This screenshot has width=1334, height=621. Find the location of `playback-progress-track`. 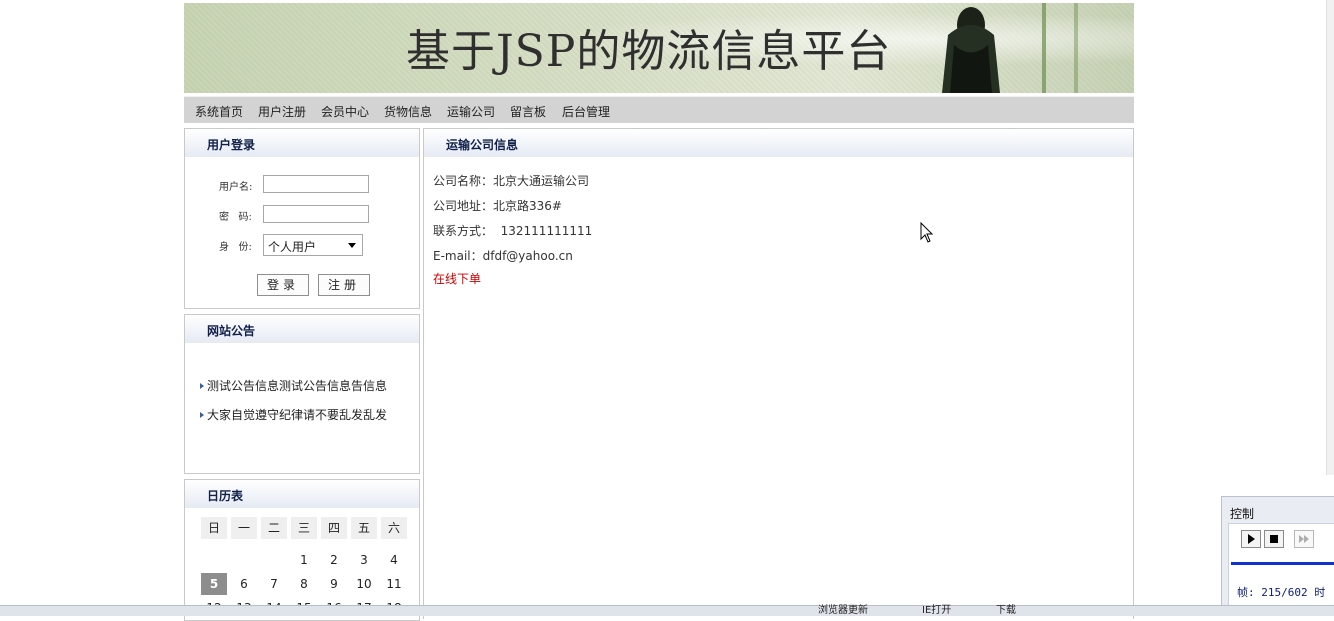

playback-progress-track is located at coordinates (1282, 563).